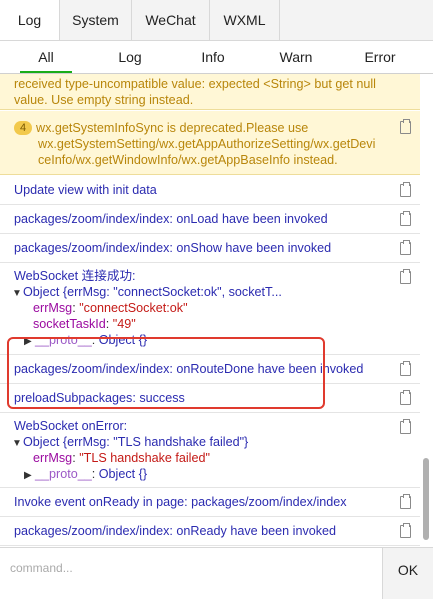 This screenshot has width=433, height=599. What do you see at coordinates (30, 20) in the screenshot?
I see `tab-log: Log` at bounding box center [30, 20].